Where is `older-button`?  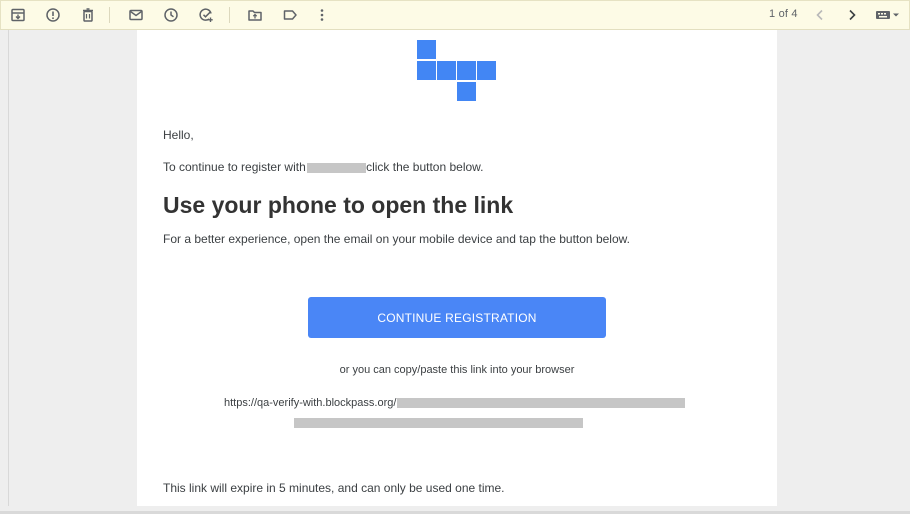
older-button is located at coordinates (852, 15).